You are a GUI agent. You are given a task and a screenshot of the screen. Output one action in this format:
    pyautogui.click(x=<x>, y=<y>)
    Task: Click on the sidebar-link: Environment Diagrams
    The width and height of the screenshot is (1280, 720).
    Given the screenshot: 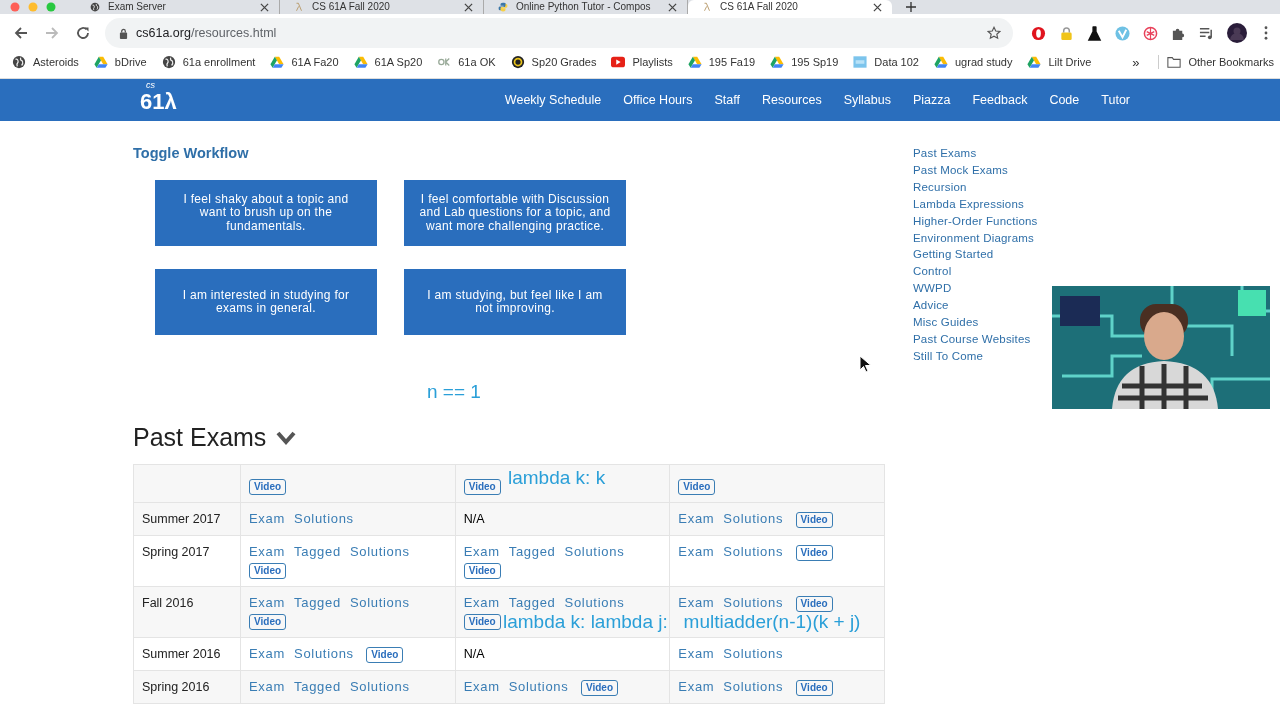 What is the action you would take?
    pyautogui.click(x=975, y=238)
    